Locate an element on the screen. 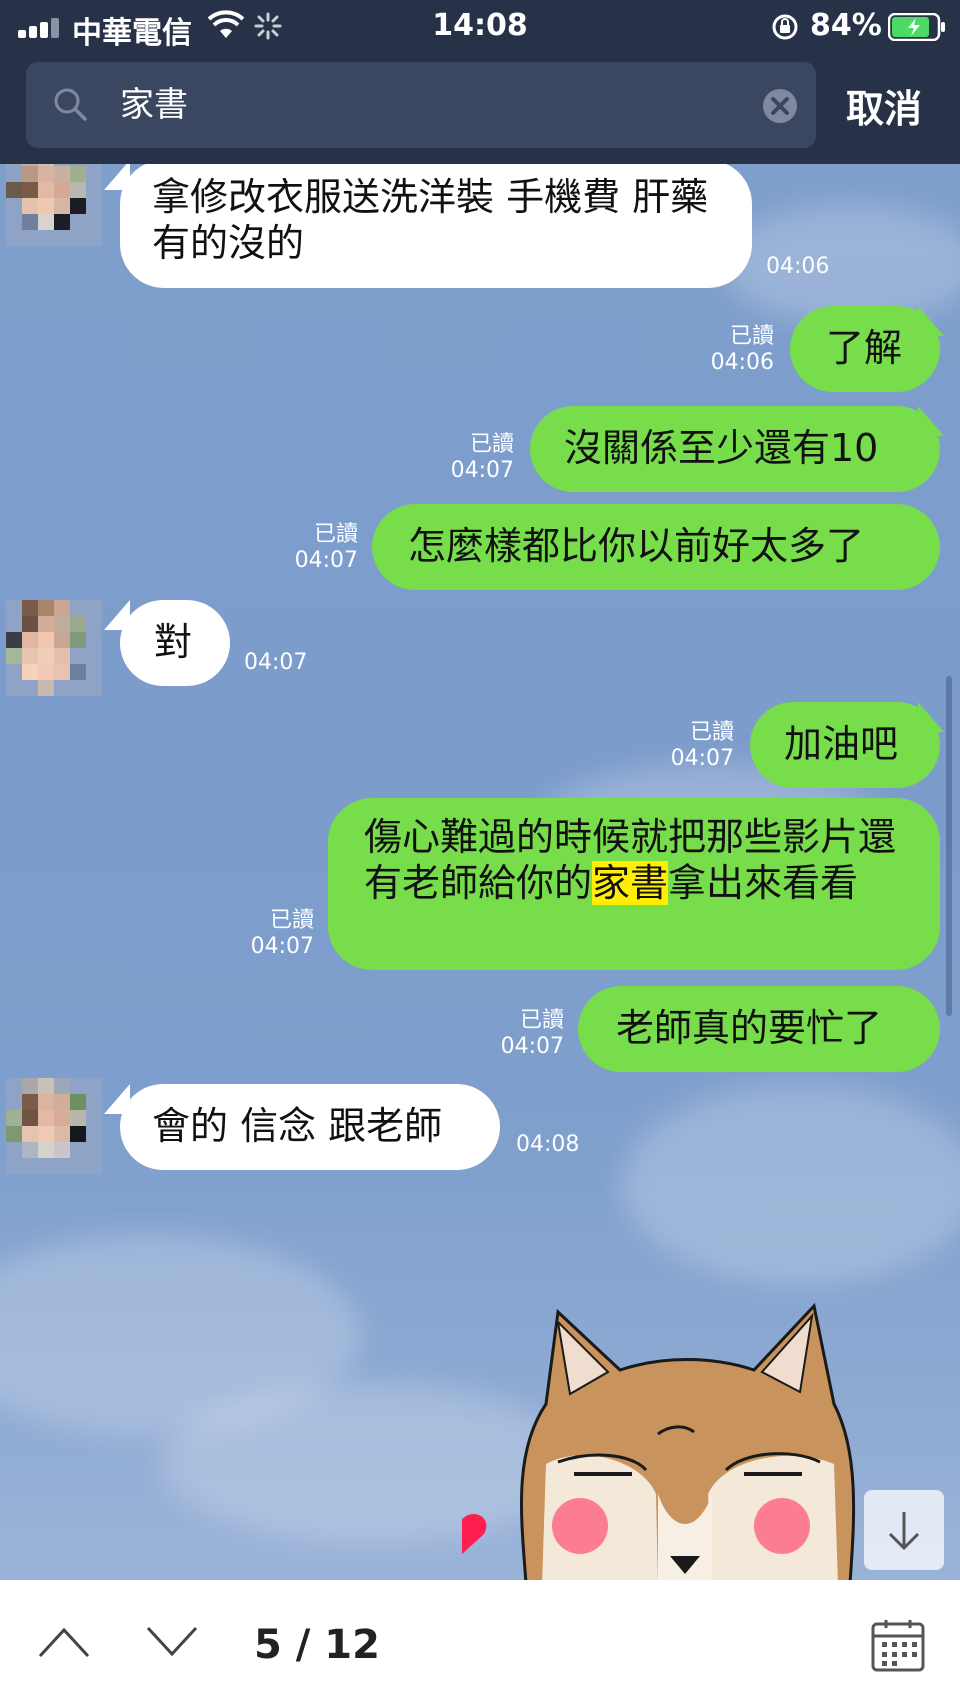  message-text: 了解 is located at coordinates (864, 348).